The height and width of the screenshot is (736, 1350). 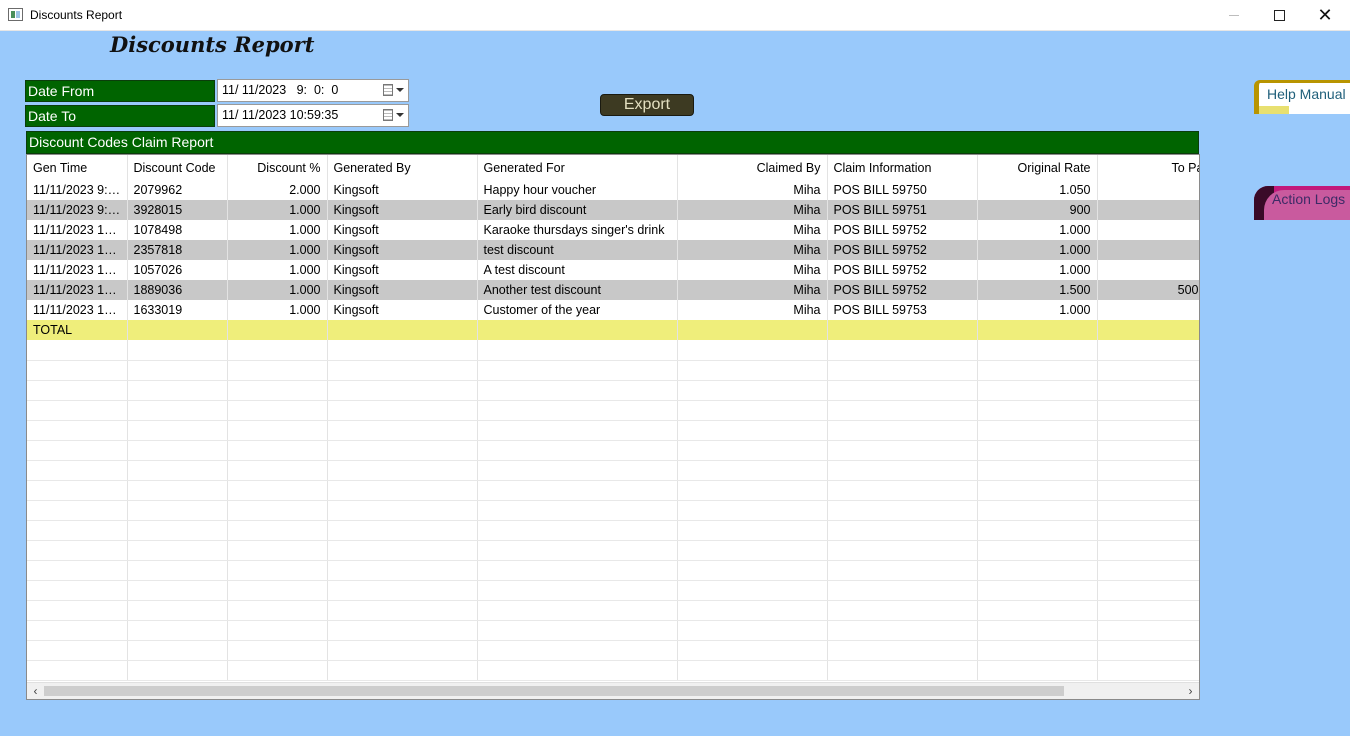 What do you see at coordinates (1279, 15) in the screenshot?
I see `maximize-button` at bounding box center [1279, 15].